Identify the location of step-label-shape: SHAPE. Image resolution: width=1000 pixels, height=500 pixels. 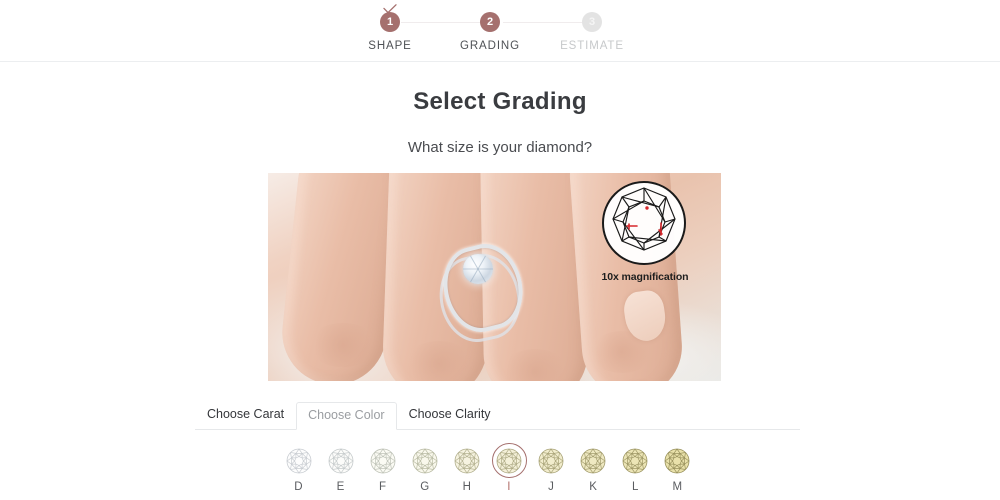
(390, 46).